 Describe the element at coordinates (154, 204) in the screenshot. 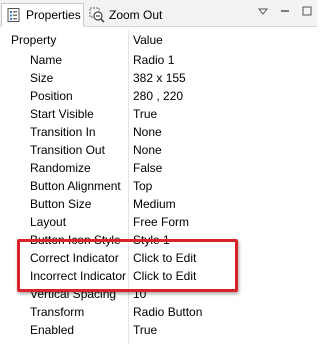

I see `property-value: Medium` at that location.